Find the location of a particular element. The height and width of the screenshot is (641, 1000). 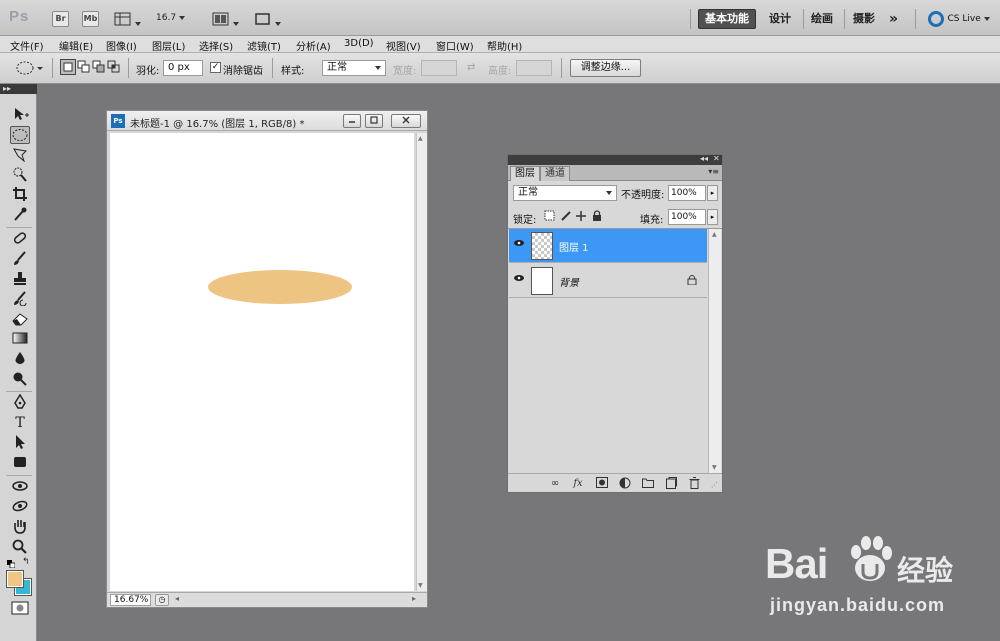

layers-scrollbar: ▲ ▼ is located at coordinates (714, 351).